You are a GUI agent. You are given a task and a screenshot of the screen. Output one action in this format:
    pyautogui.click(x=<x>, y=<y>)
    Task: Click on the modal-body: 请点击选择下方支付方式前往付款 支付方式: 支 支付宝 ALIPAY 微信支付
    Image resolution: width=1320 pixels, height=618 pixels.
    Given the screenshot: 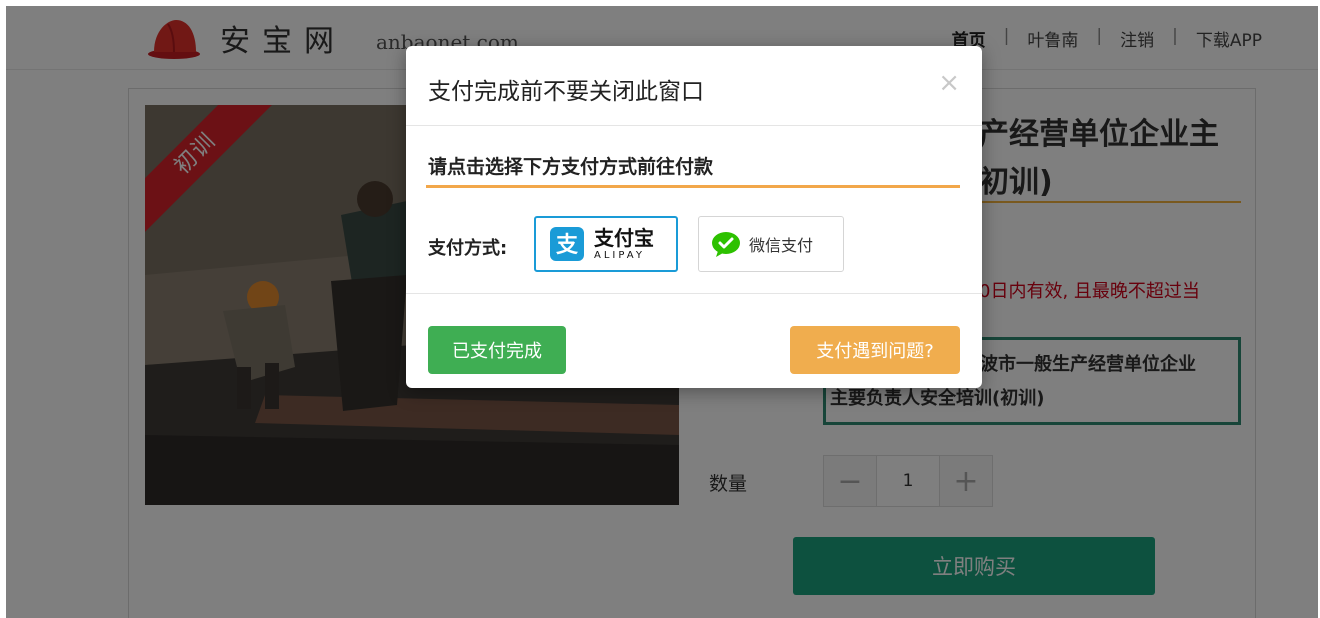 What is the action you would take?
    pyautogui.click(x=694, y=210)
    